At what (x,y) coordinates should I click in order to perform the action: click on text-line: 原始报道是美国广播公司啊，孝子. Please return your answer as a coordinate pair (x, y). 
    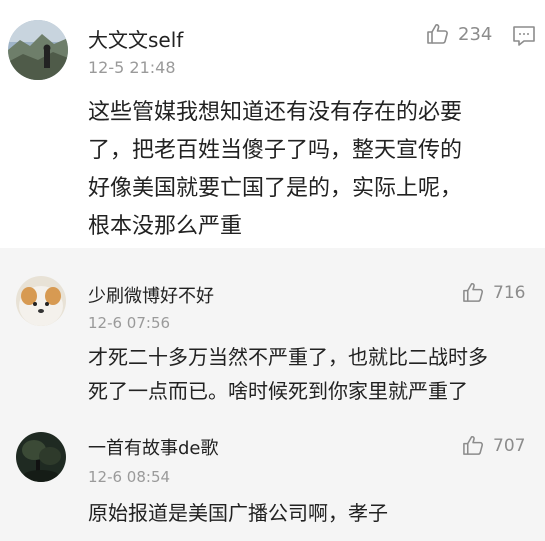
    Looking at the image, I should click on (238, 513).